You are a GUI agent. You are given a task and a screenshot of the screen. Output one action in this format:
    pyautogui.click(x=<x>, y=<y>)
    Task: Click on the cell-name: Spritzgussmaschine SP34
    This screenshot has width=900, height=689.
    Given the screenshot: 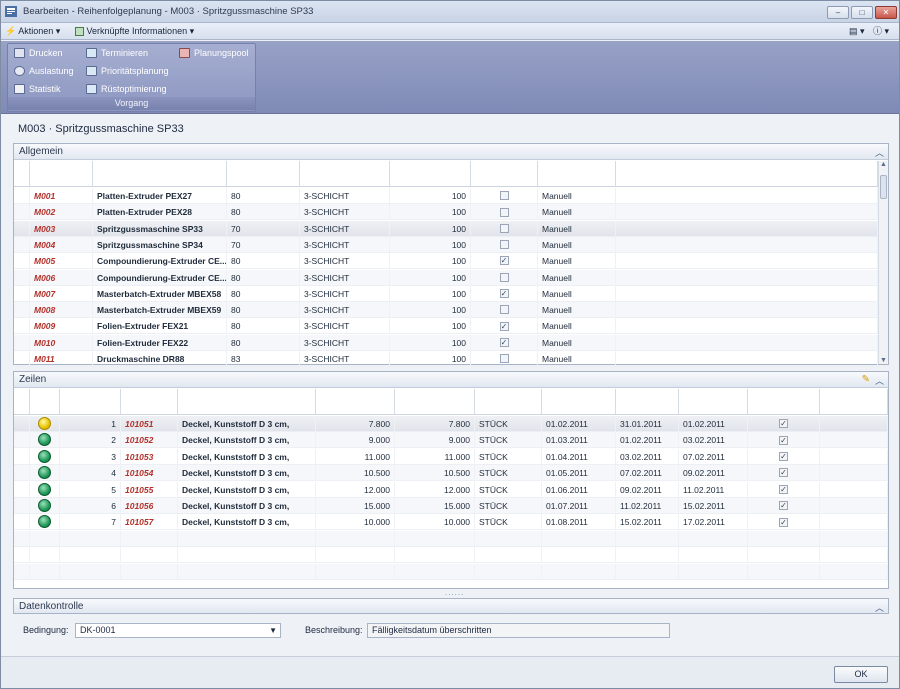 What is the action you would take?
    pyautogui.click(x=160, y=244)
    